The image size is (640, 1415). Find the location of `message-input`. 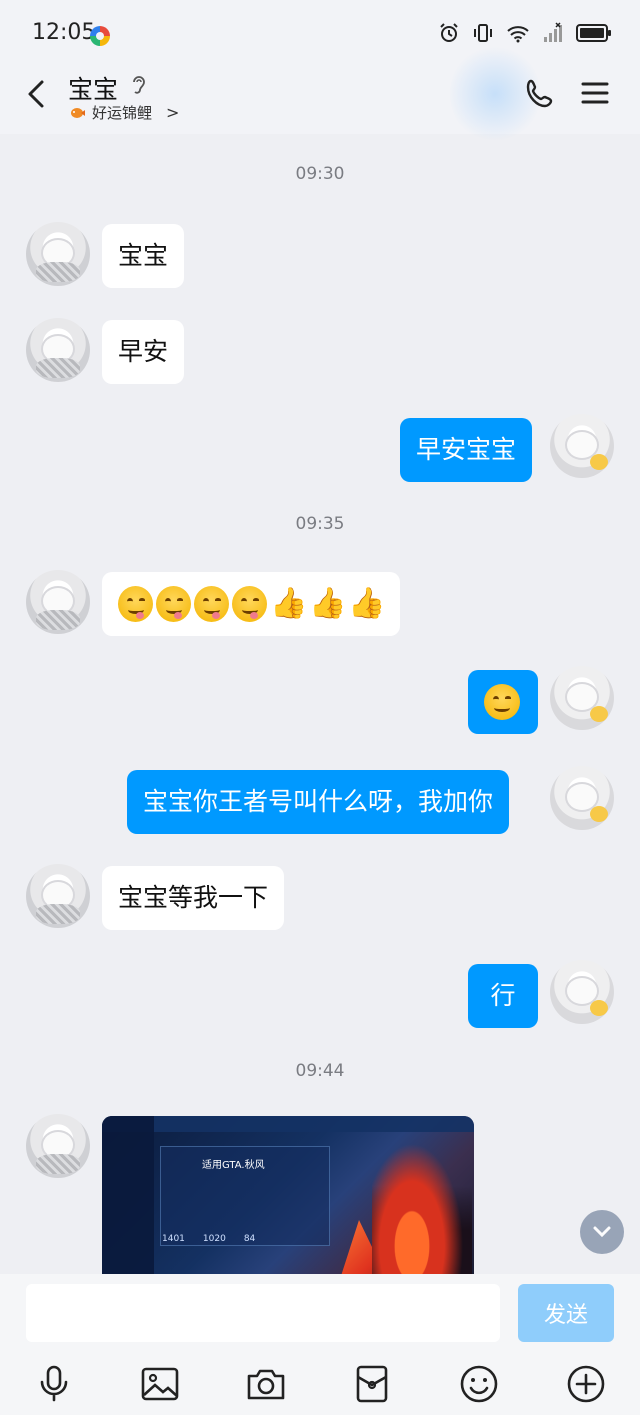

message-input is located at coordinates (263, 1313).